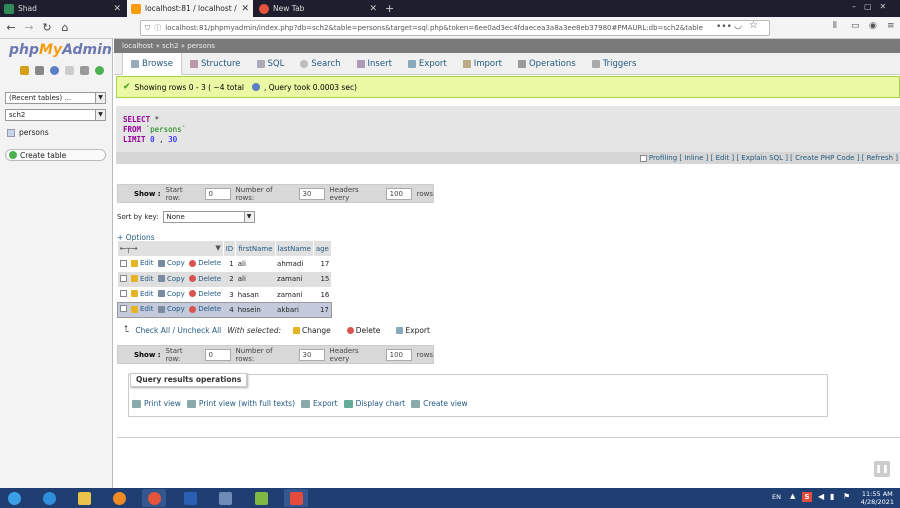 The width and height of the screenshot is (900, 508). Describe the element at coordinates (547, 64) in the screenshot. I see `tab-operations: Operations` at that location.